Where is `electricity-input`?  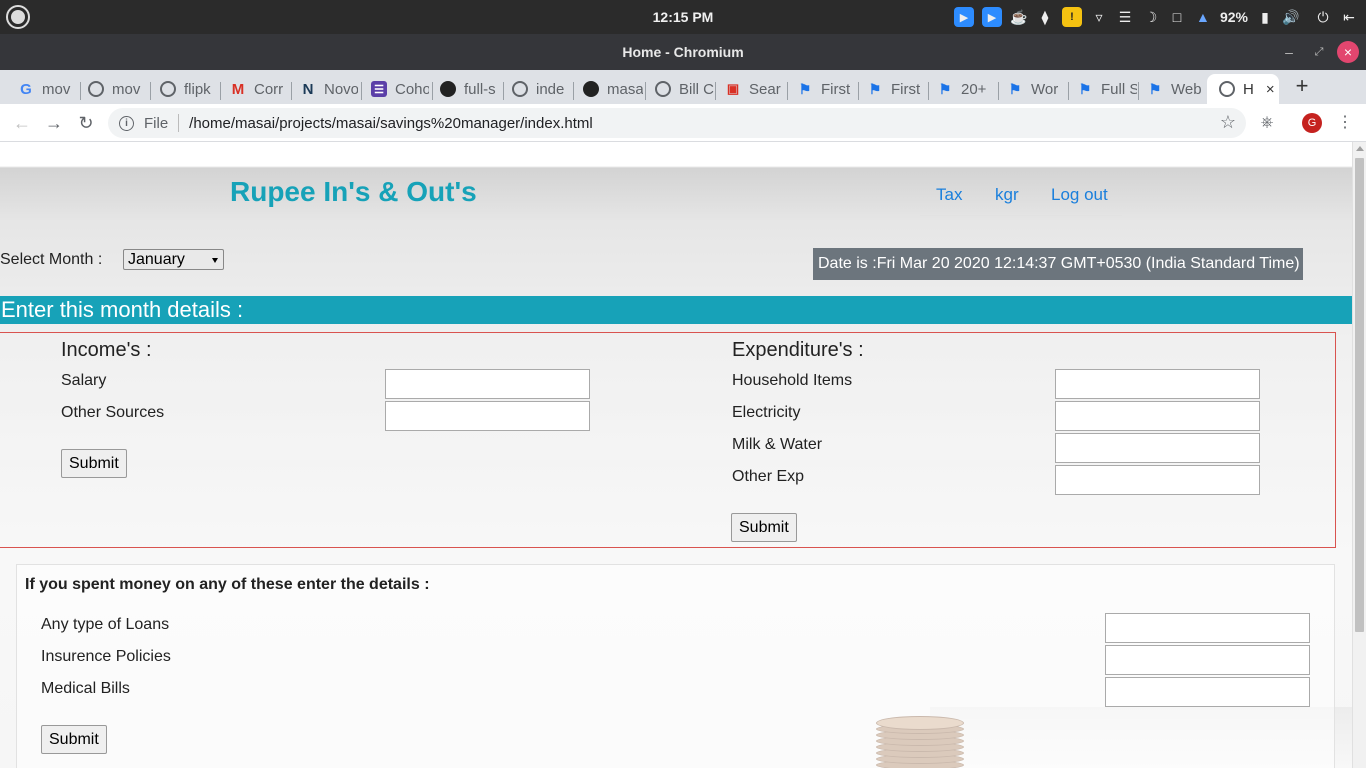 electricity-input is located at coordinates (1157, 416).